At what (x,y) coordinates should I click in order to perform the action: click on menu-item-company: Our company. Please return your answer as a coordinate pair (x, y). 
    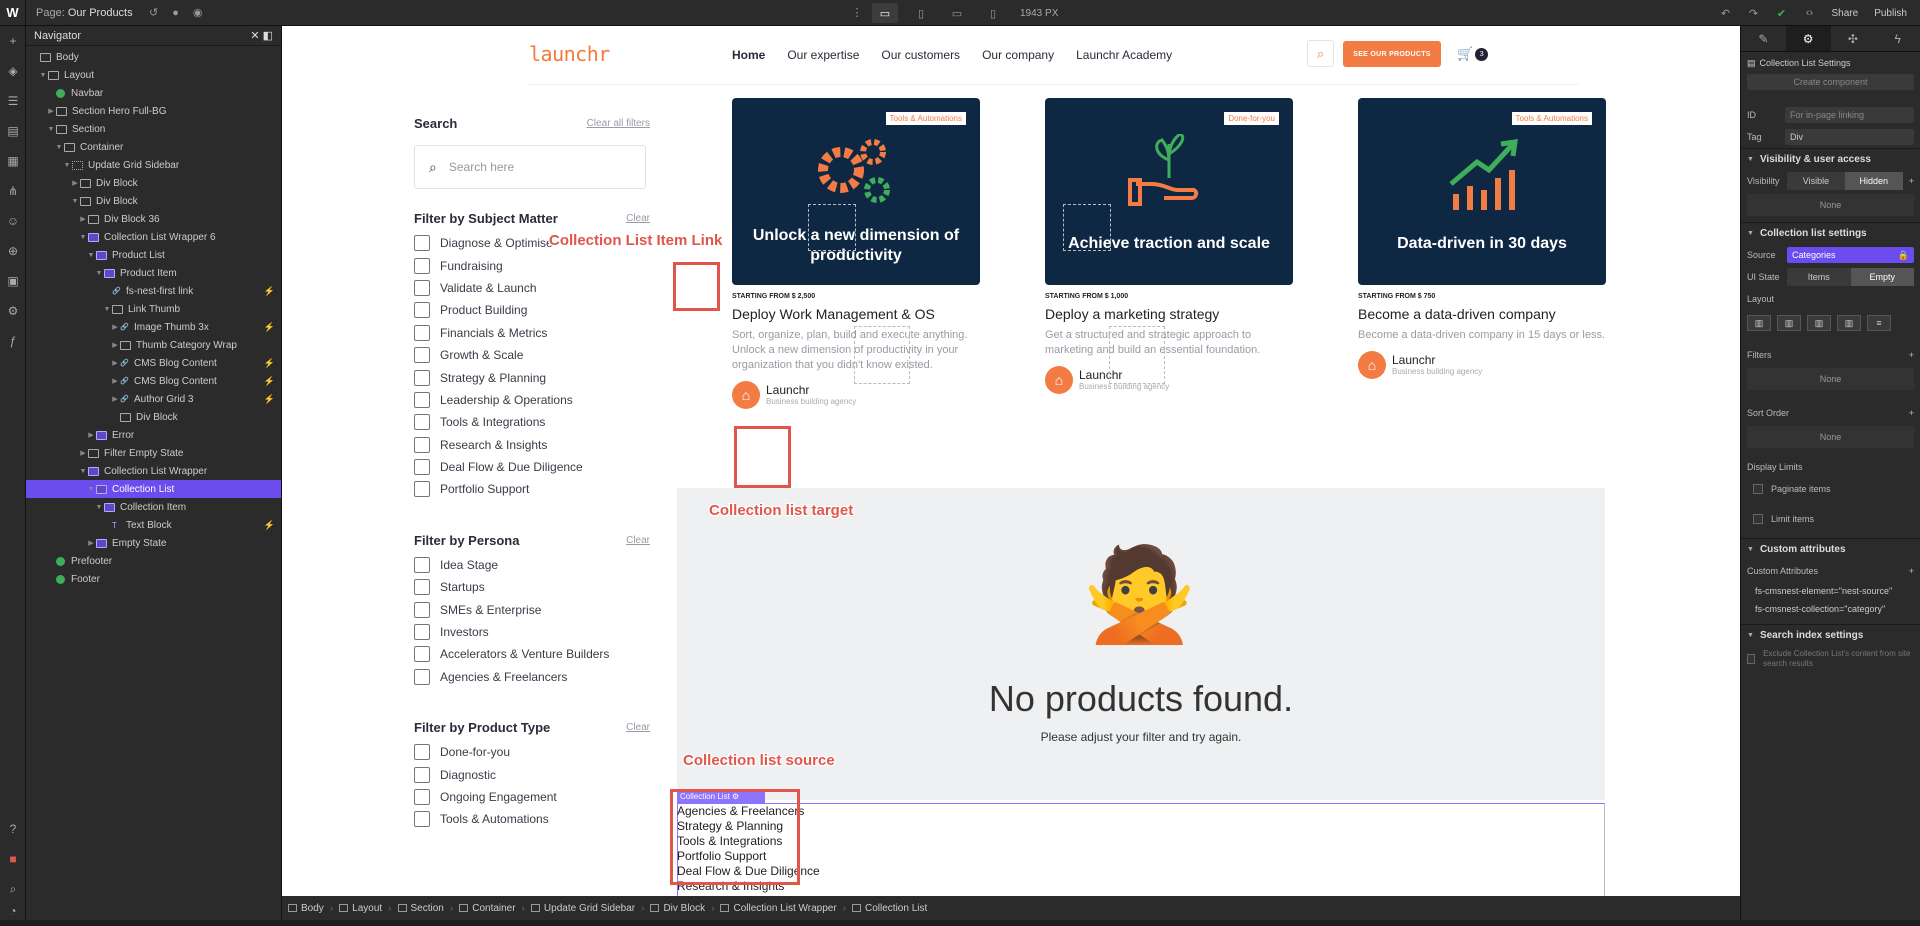
    Looking at the image, I should click on (1018, 55).